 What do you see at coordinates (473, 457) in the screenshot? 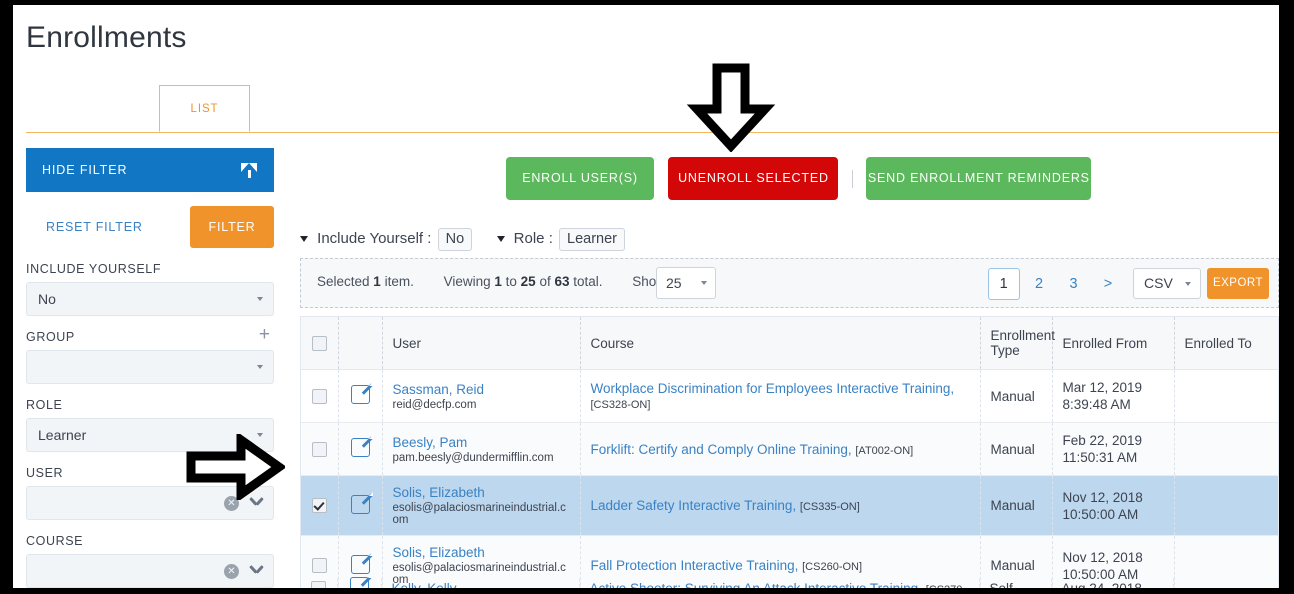
I see `user-email: pam.beesly@dundermifflin.com` at bounding box center [473, 457].